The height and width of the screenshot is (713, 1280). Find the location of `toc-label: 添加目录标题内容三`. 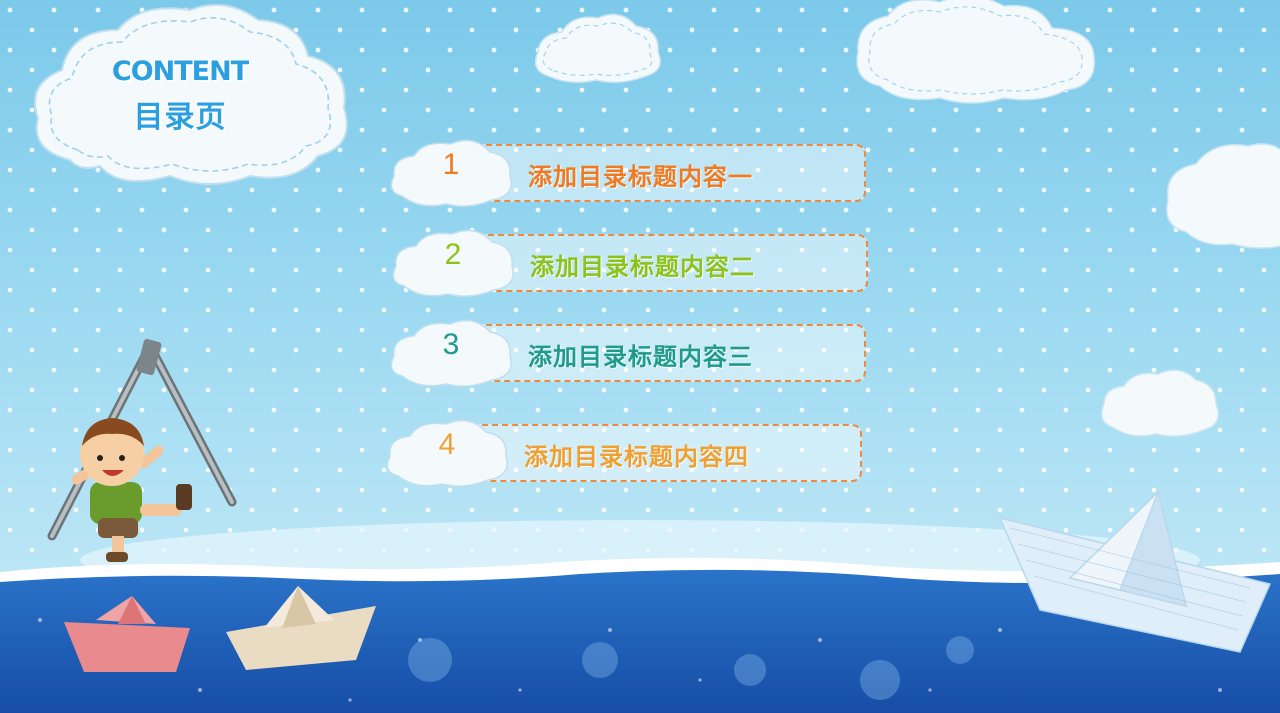

toc-label: 添加目录标题内容三 is located at coordinates (640, 357).